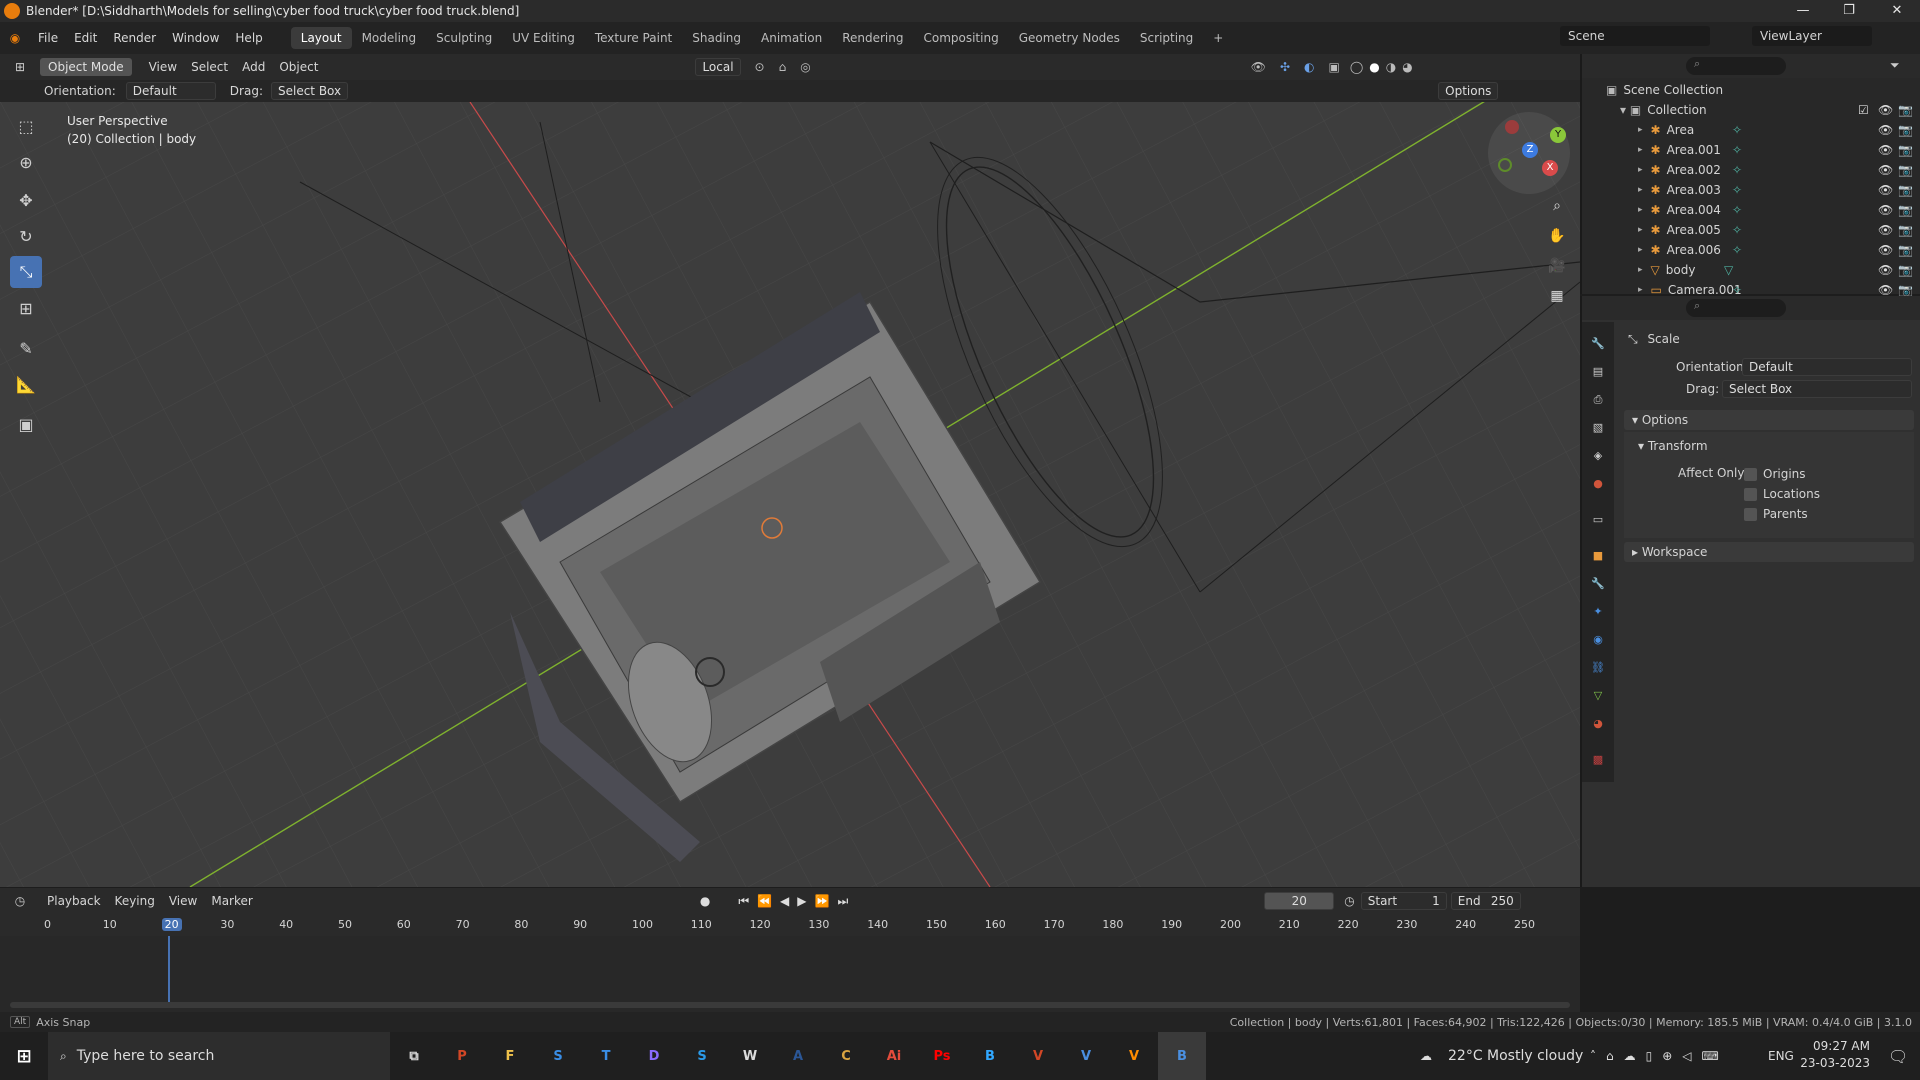 The image size is (1920, 1080). What do you see at coordinates (558, 1056) in the screenshot?
I see `taskbar-app-icon: S` at bounding box center [558, 1056].